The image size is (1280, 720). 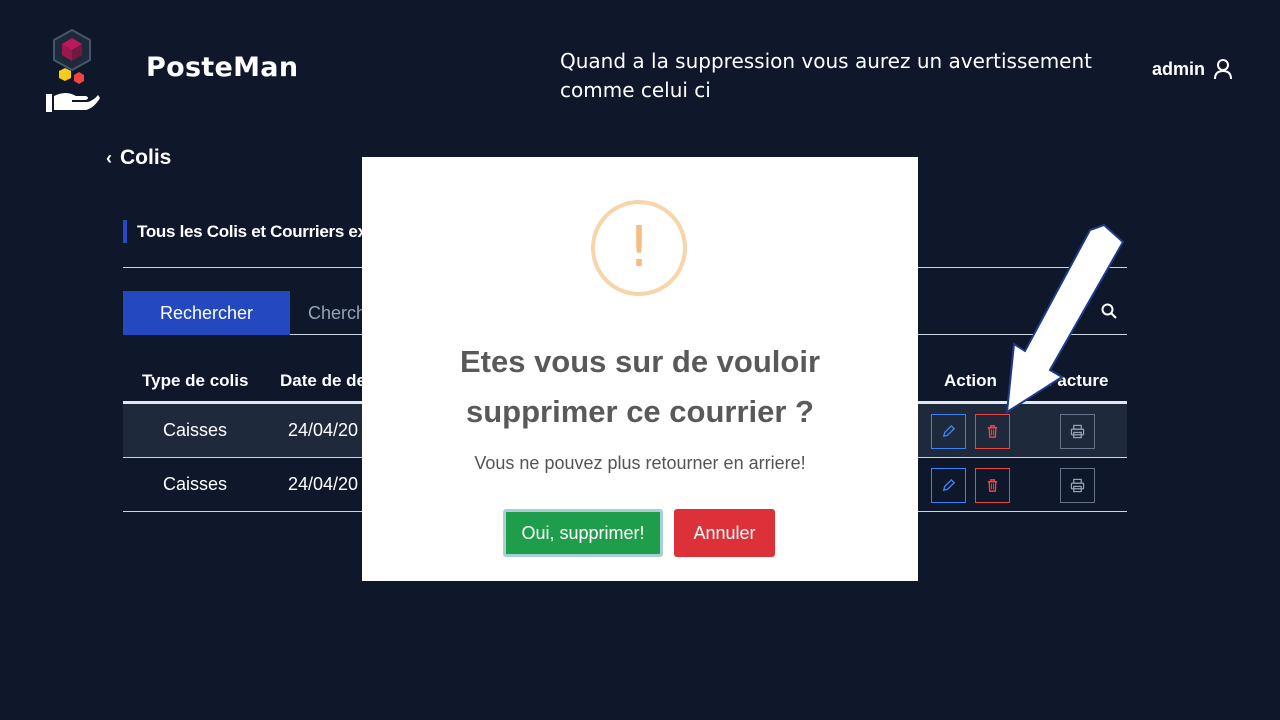 I want to click on user-name: admin, so click(x=1179, y=68).